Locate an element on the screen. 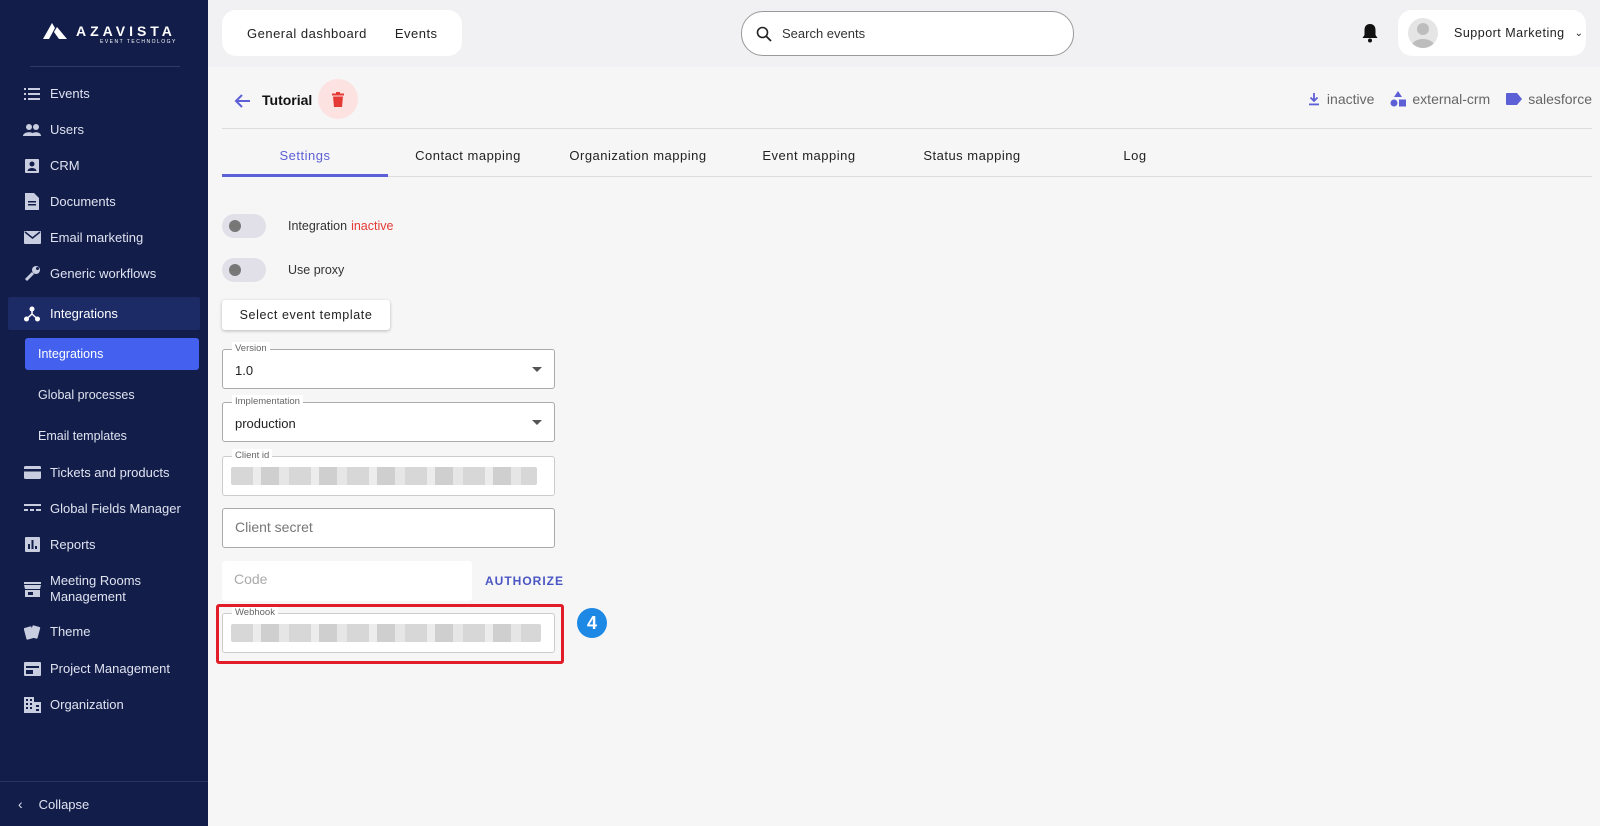  collapse-button: ‹ Collapse is located at coordinates (104, 803).